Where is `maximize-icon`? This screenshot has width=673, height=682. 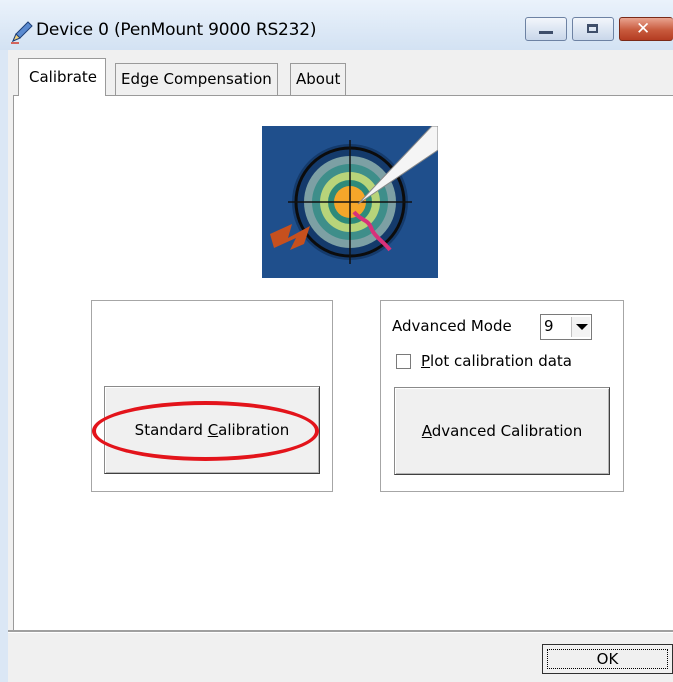
maximize-icon is located at coordinates (592, 28).